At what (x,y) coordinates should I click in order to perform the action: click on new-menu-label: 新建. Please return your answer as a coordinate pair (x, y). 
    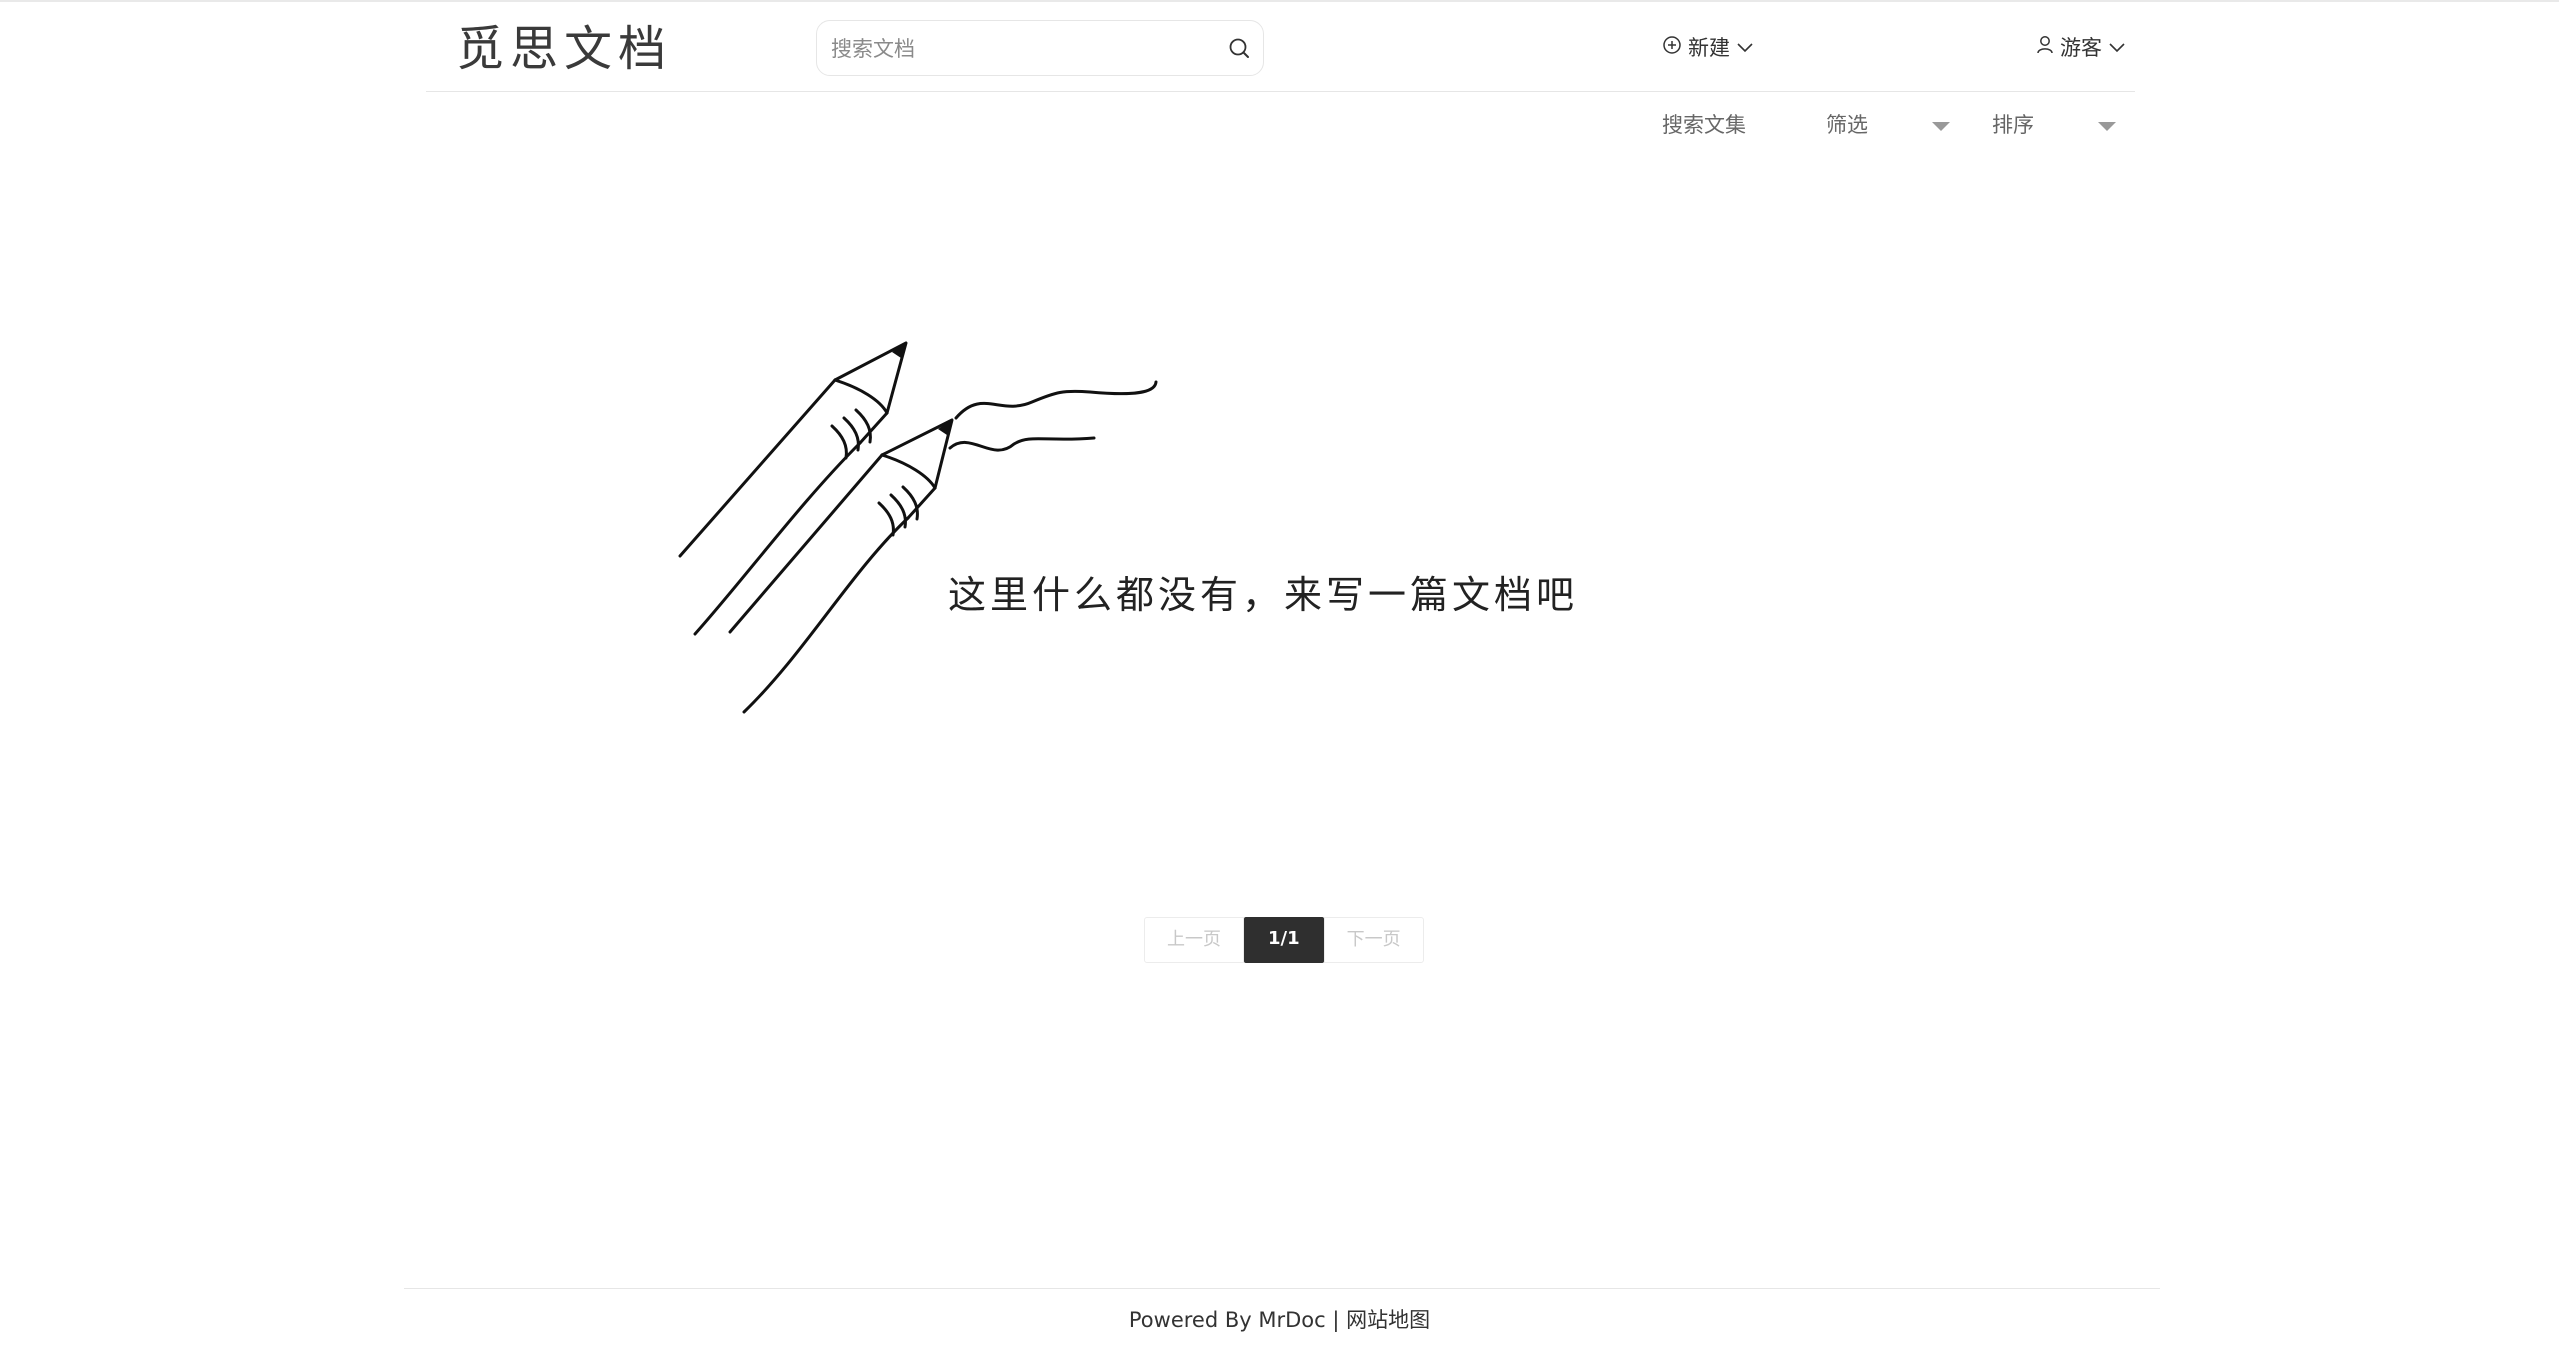
    Looking at the image, I should click on (1709, 48).